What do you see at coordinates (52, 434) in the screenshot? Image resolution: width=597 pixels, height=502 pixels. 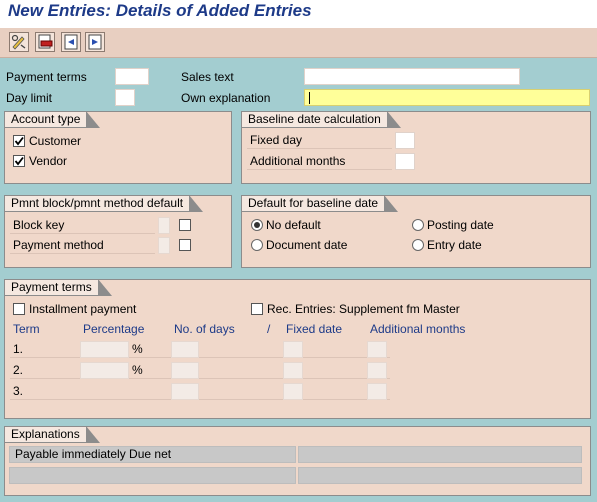 I see `explanations-title: Explanations` at bounding box center [52, 434].